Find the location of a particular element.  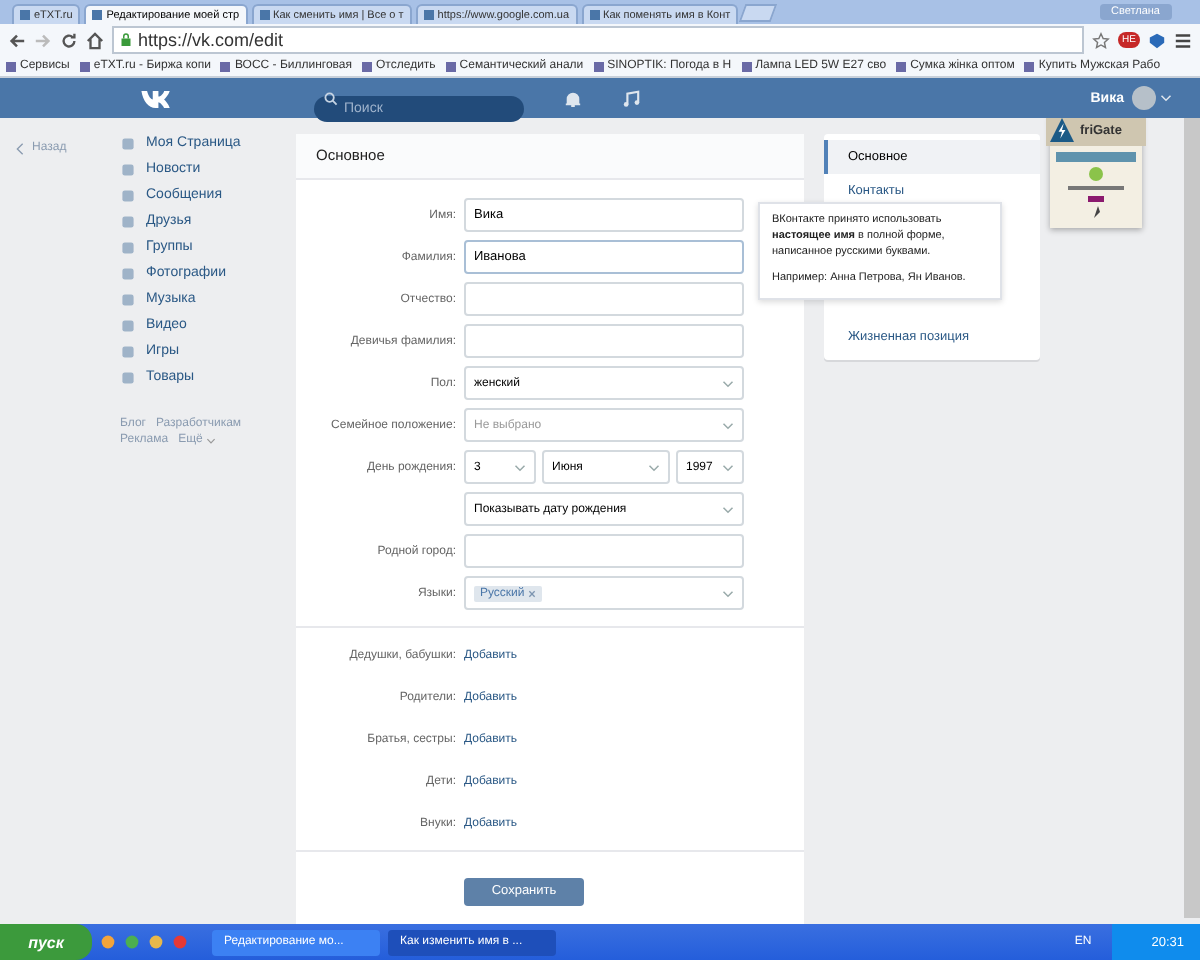

status-bar is located at coordinates (1096, 157).